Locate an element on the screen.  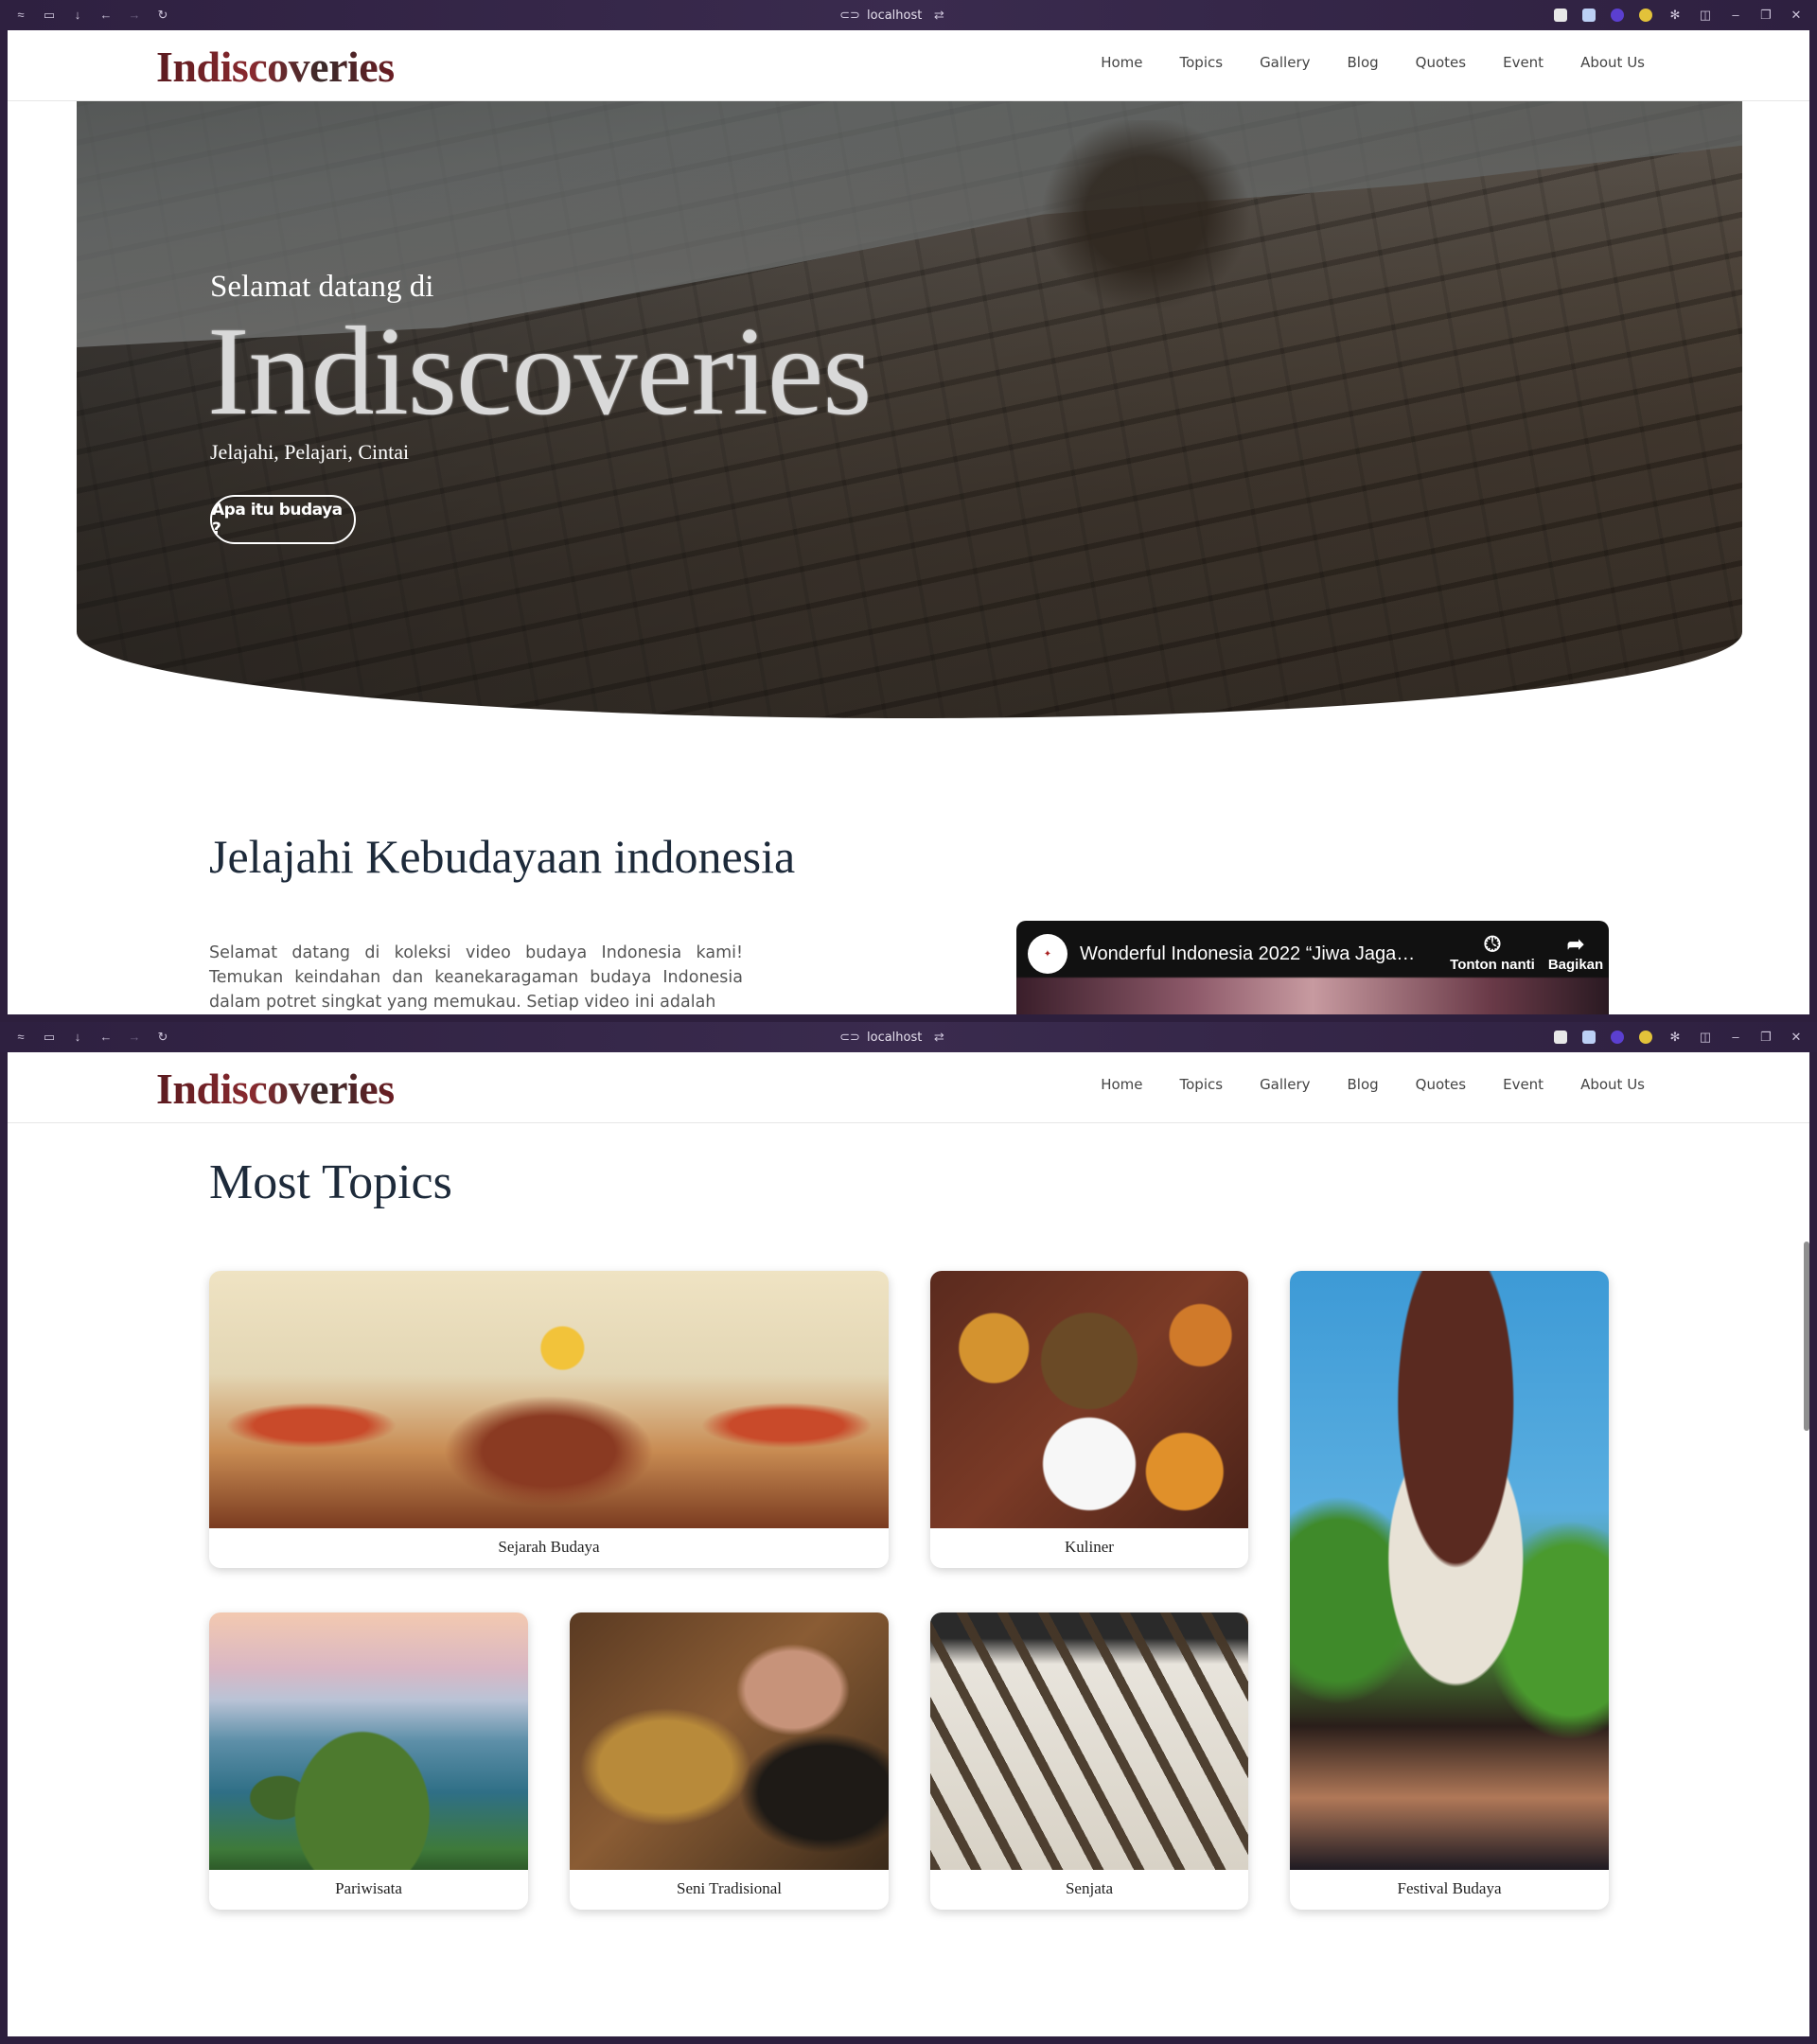
topic-card-seni-tradisional: Seni Tradisional is located at coordinates (730, 1761).